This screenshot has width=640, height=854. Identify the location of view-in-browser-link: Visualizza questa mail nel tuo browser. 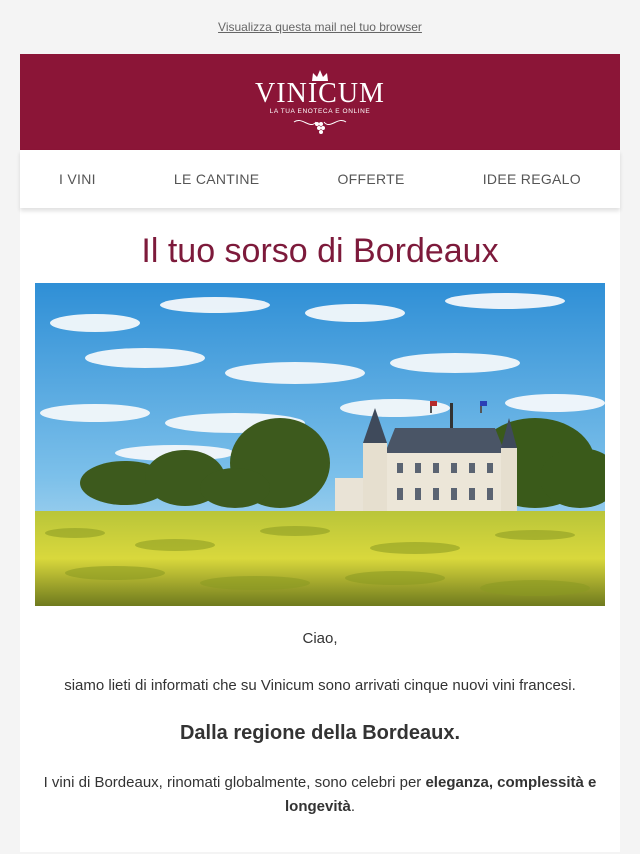
(320, 27).